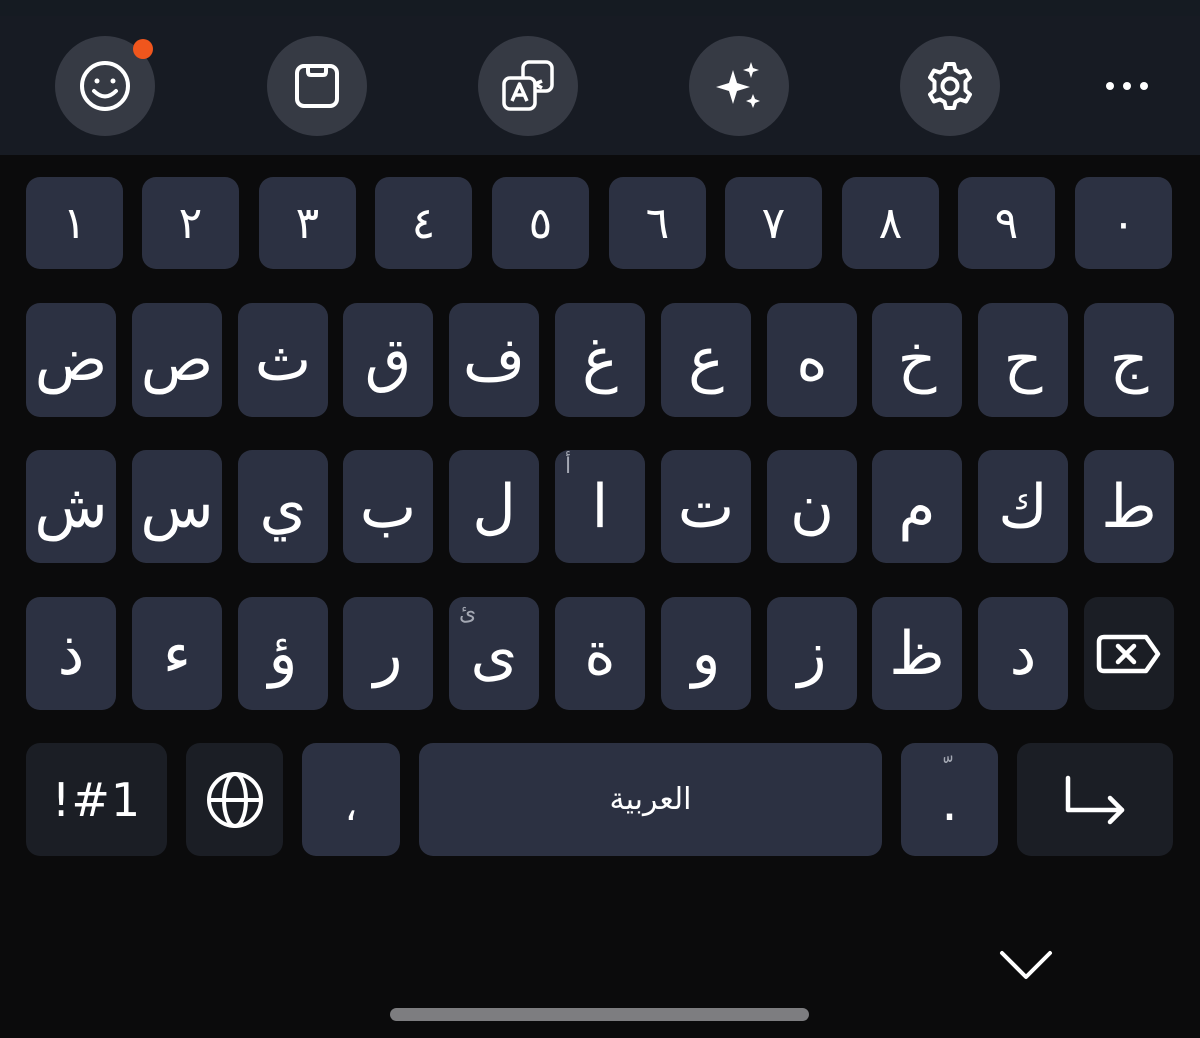  What do you see at coordinates (706, 653) in the screenshot?
I see `key-waw: و` at bounding box center [706, 653].